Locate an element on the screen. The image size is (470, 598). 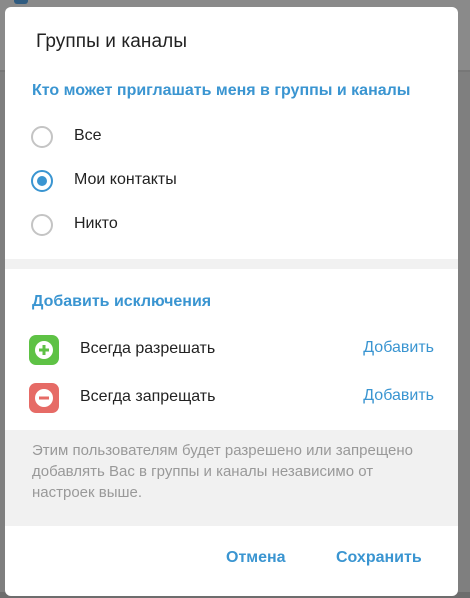
add-exceptions-header: Добавить исключения is located at coordinates (122, 301).